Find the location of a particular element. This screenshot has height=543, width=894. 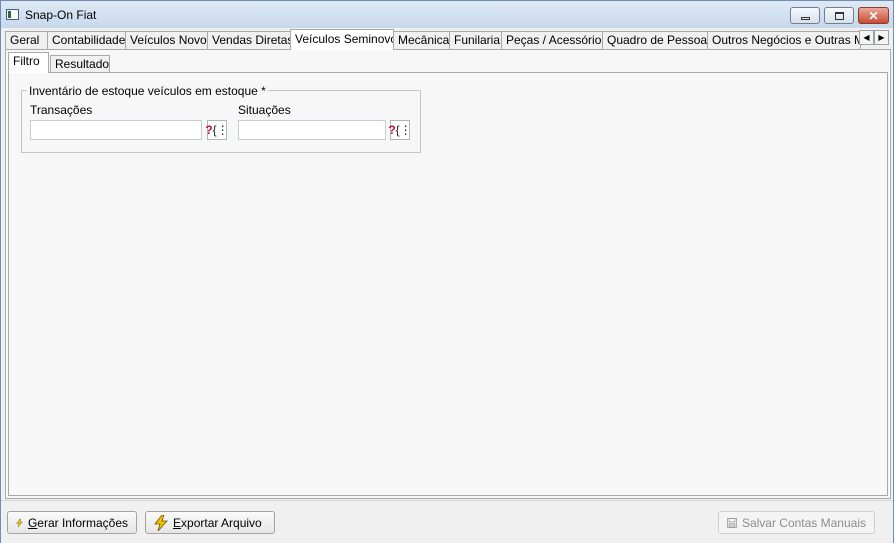

gerar-informacoes-button: Gerar Informações is located at coordinates (72, 522).